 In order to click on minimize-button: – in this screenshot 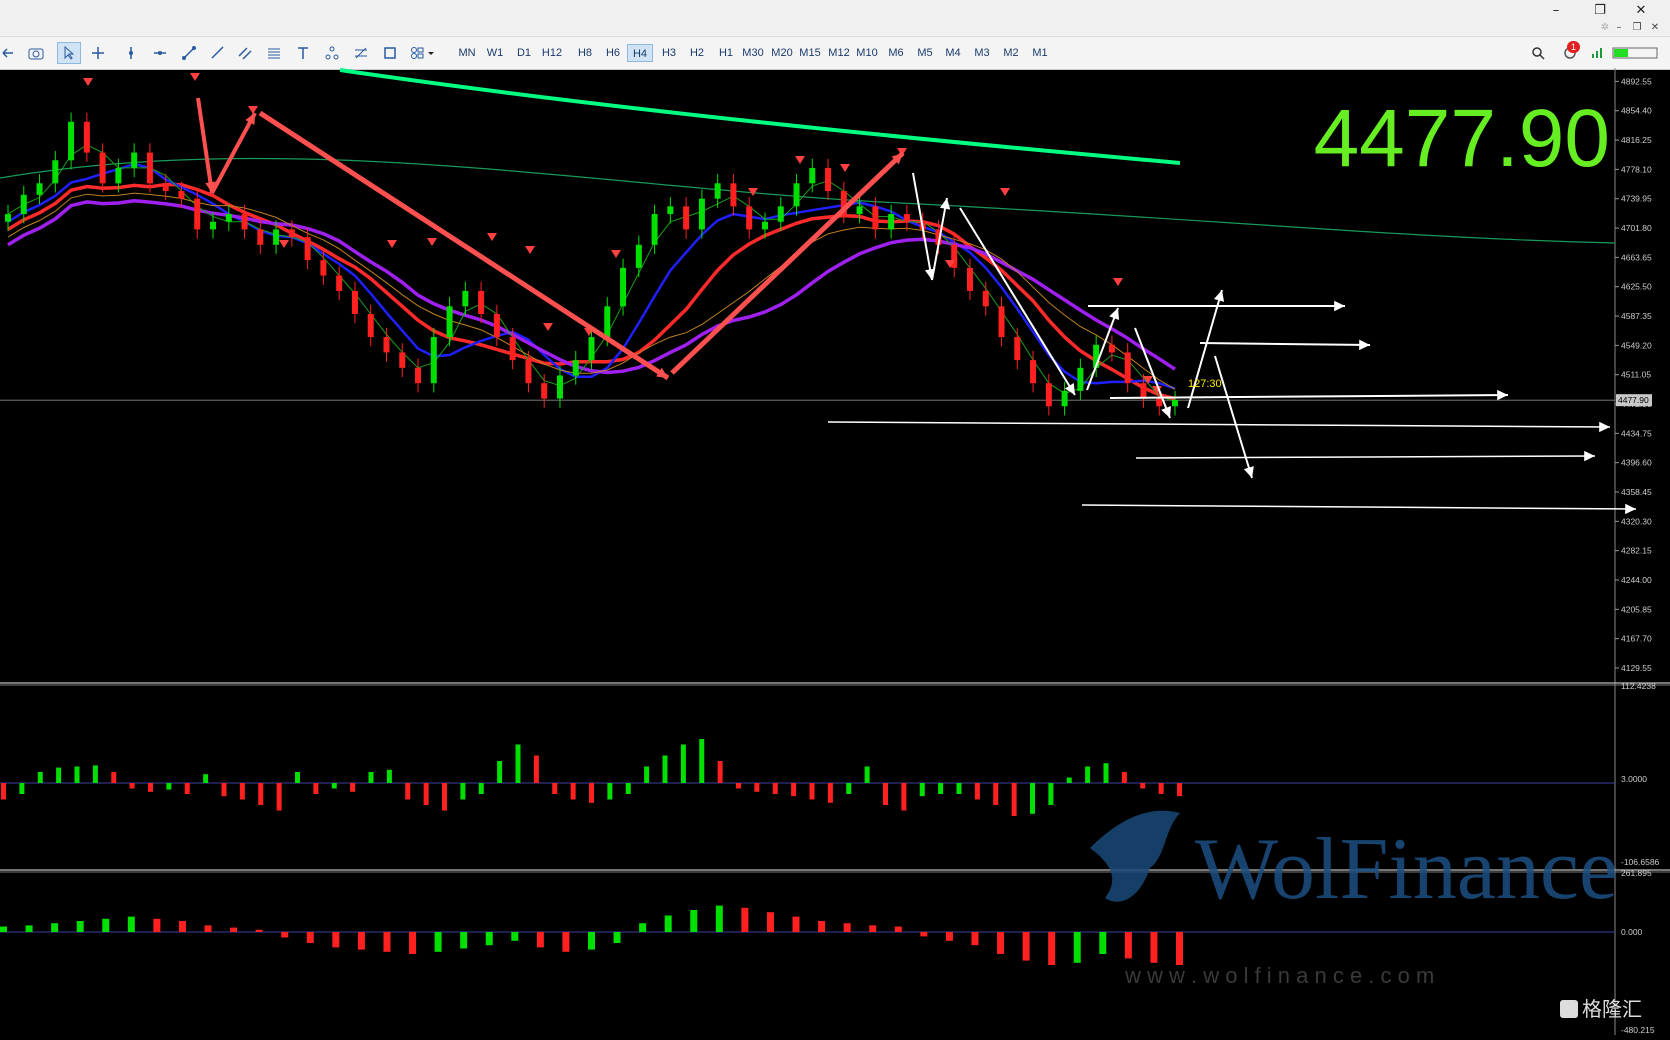, I will do `click(1556, 11)`.